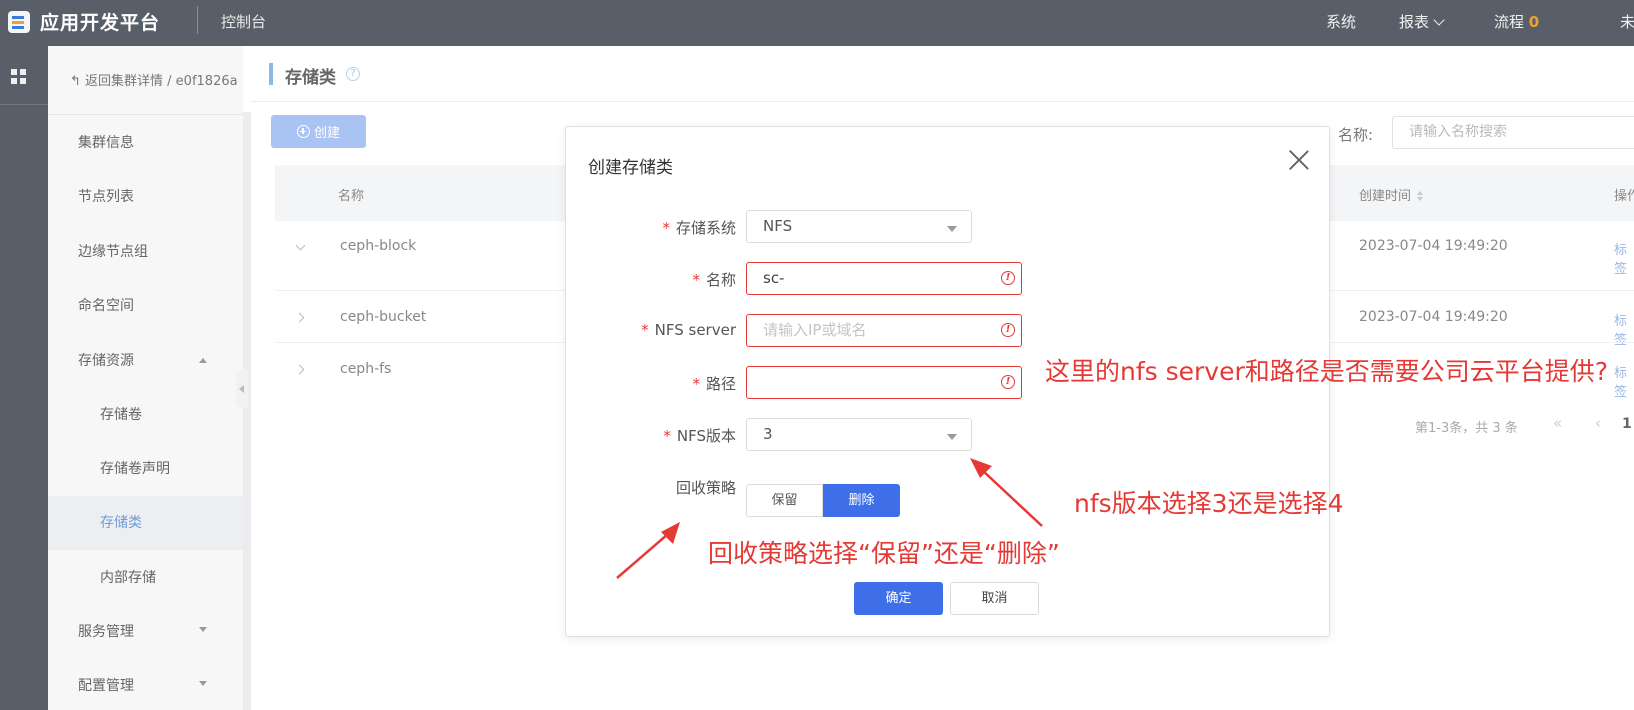  I want to click on nfs-server-input: 请输入IP或域名!, so click(884, 330).